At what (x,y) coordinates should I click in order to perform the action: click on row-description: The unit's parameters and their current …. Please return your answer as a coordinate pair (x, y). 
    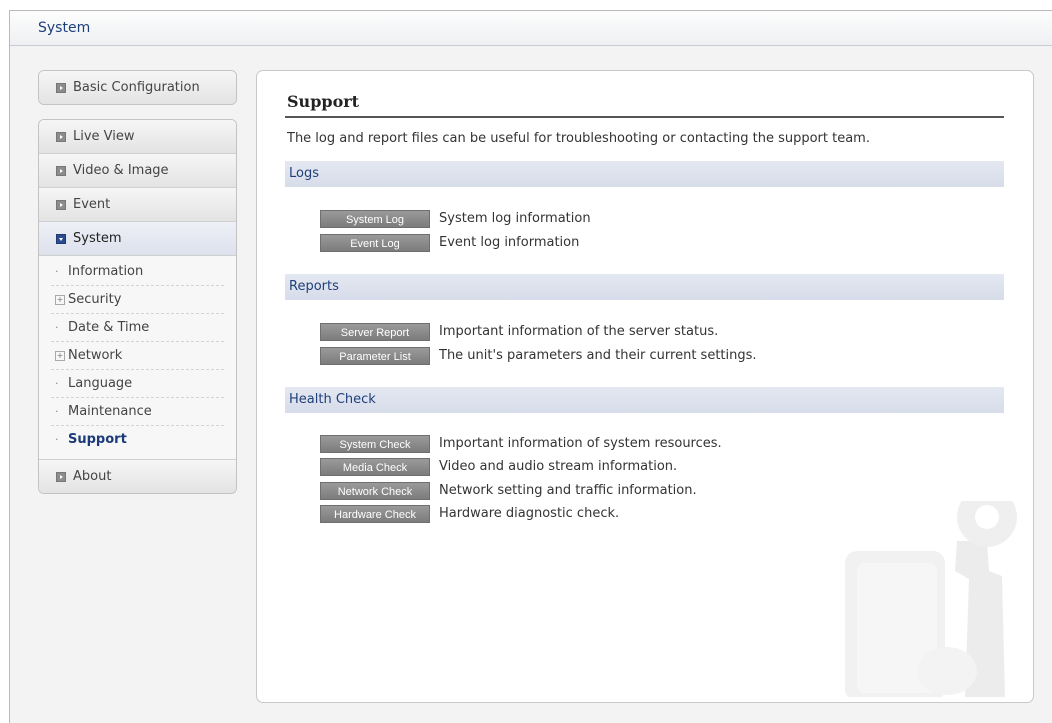
    Looking at the image, I should click on (598, 355).